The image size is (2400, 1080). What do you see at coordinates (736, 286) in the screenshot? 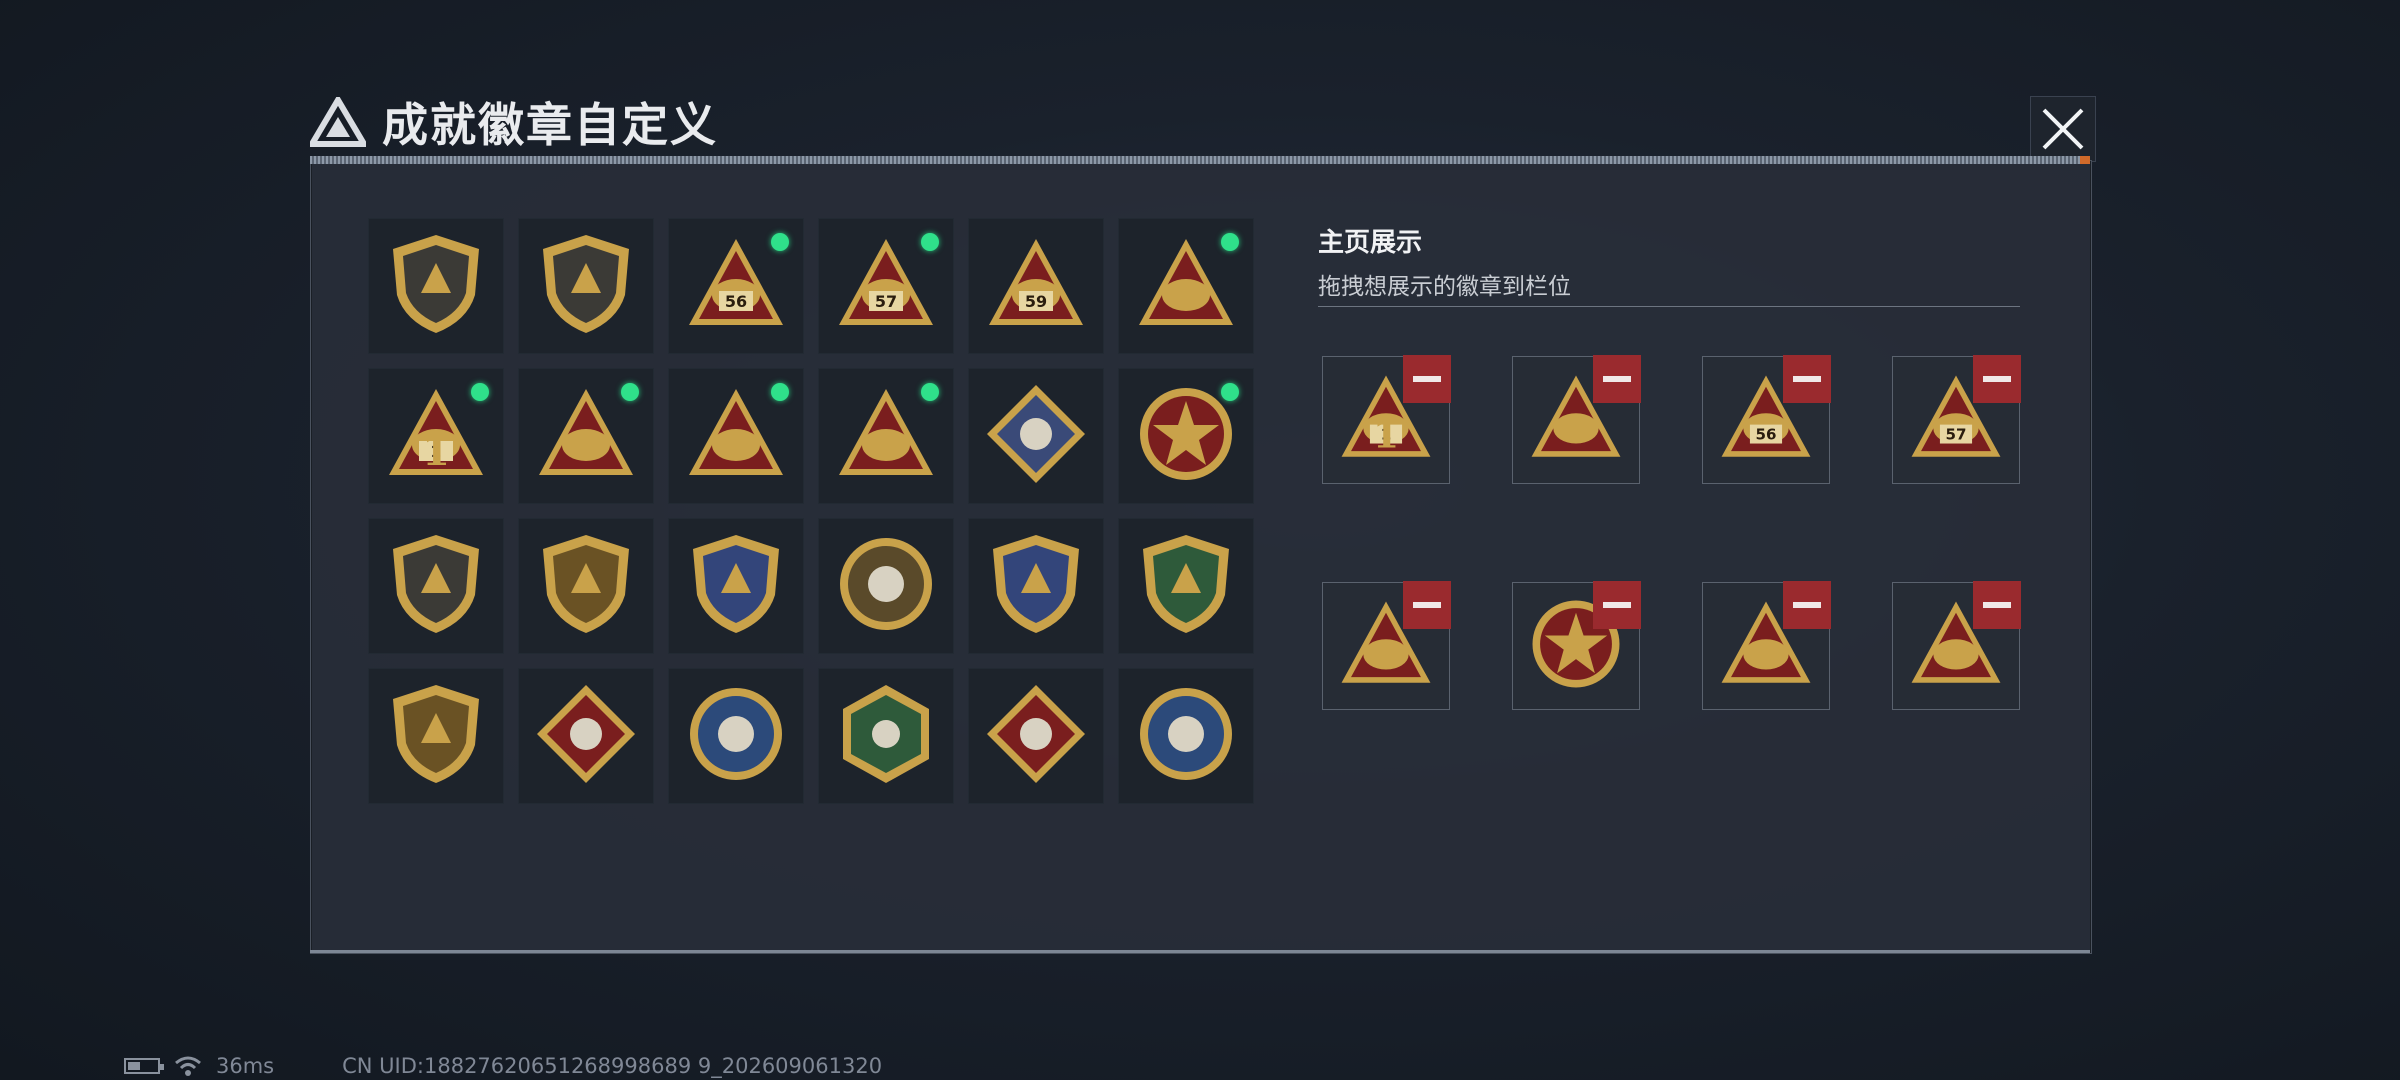
I see `badge-cell: 56` at bounding box center [736, 286].